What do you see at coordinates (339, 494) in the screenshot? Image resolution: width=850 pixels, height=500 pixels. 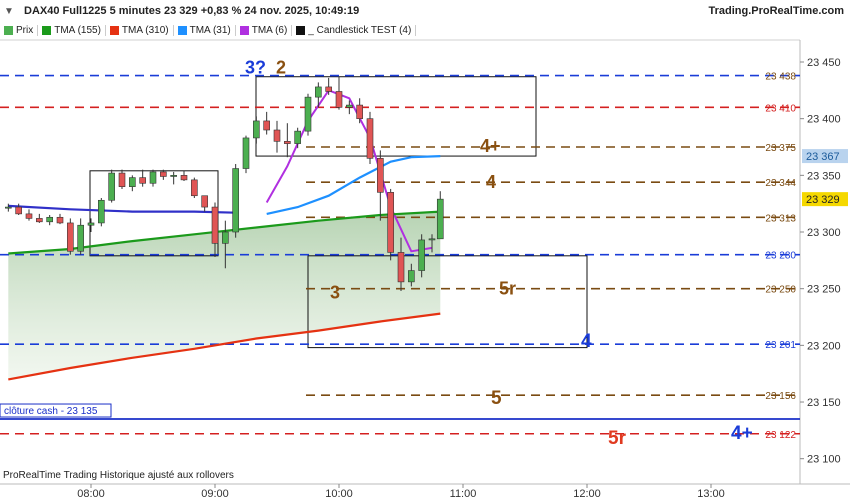 I see `x-tick-label: 10:00` at bounding box center [339, 494].